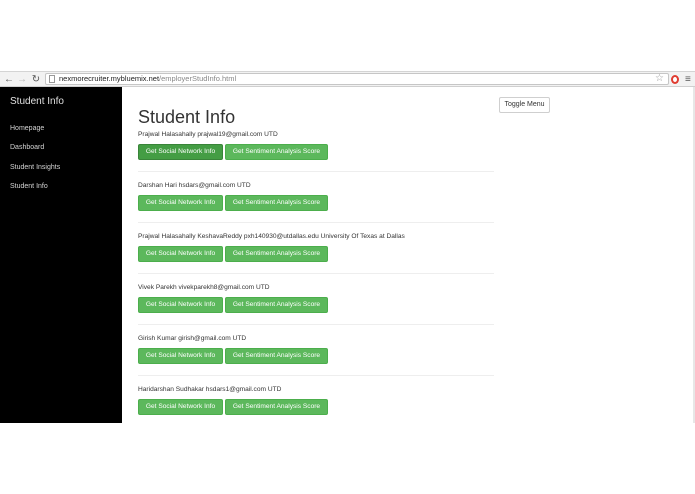 Image resolution: width=695 pixels, height=494 pixels. I want to click on student-details: Vivek Parekh vivekparekh8@gmail.com UTD, so click(204, 287).